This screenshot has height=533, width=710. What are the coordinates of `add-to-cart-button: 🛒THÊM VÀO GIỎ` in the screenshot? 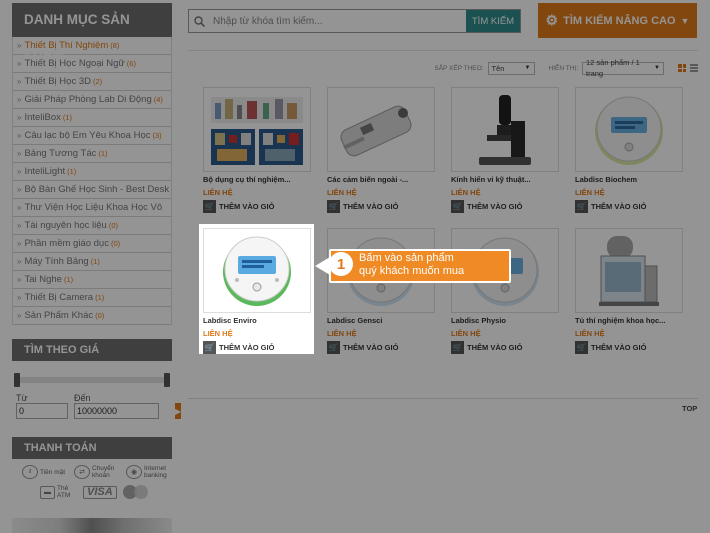 It's located at (257, 347).